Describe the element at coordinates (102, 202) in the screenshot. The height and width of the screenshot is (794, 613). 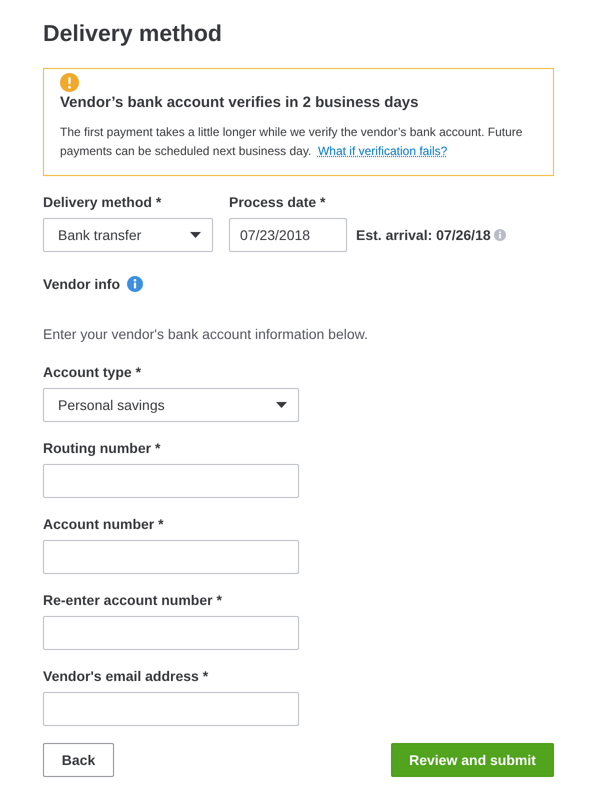
I see `field-label: Delivery method *` at that location.